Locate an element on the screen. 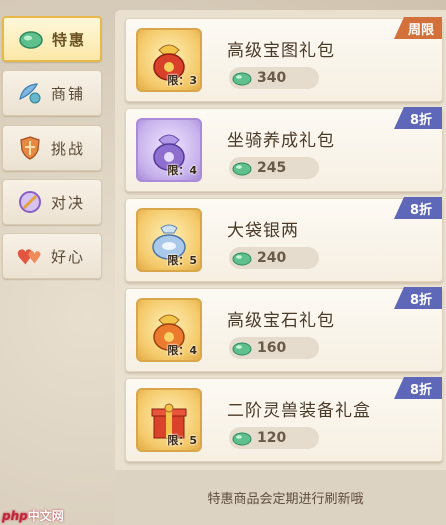  weekly-limit-badge: 周限 is located at coordinates (418, 28).